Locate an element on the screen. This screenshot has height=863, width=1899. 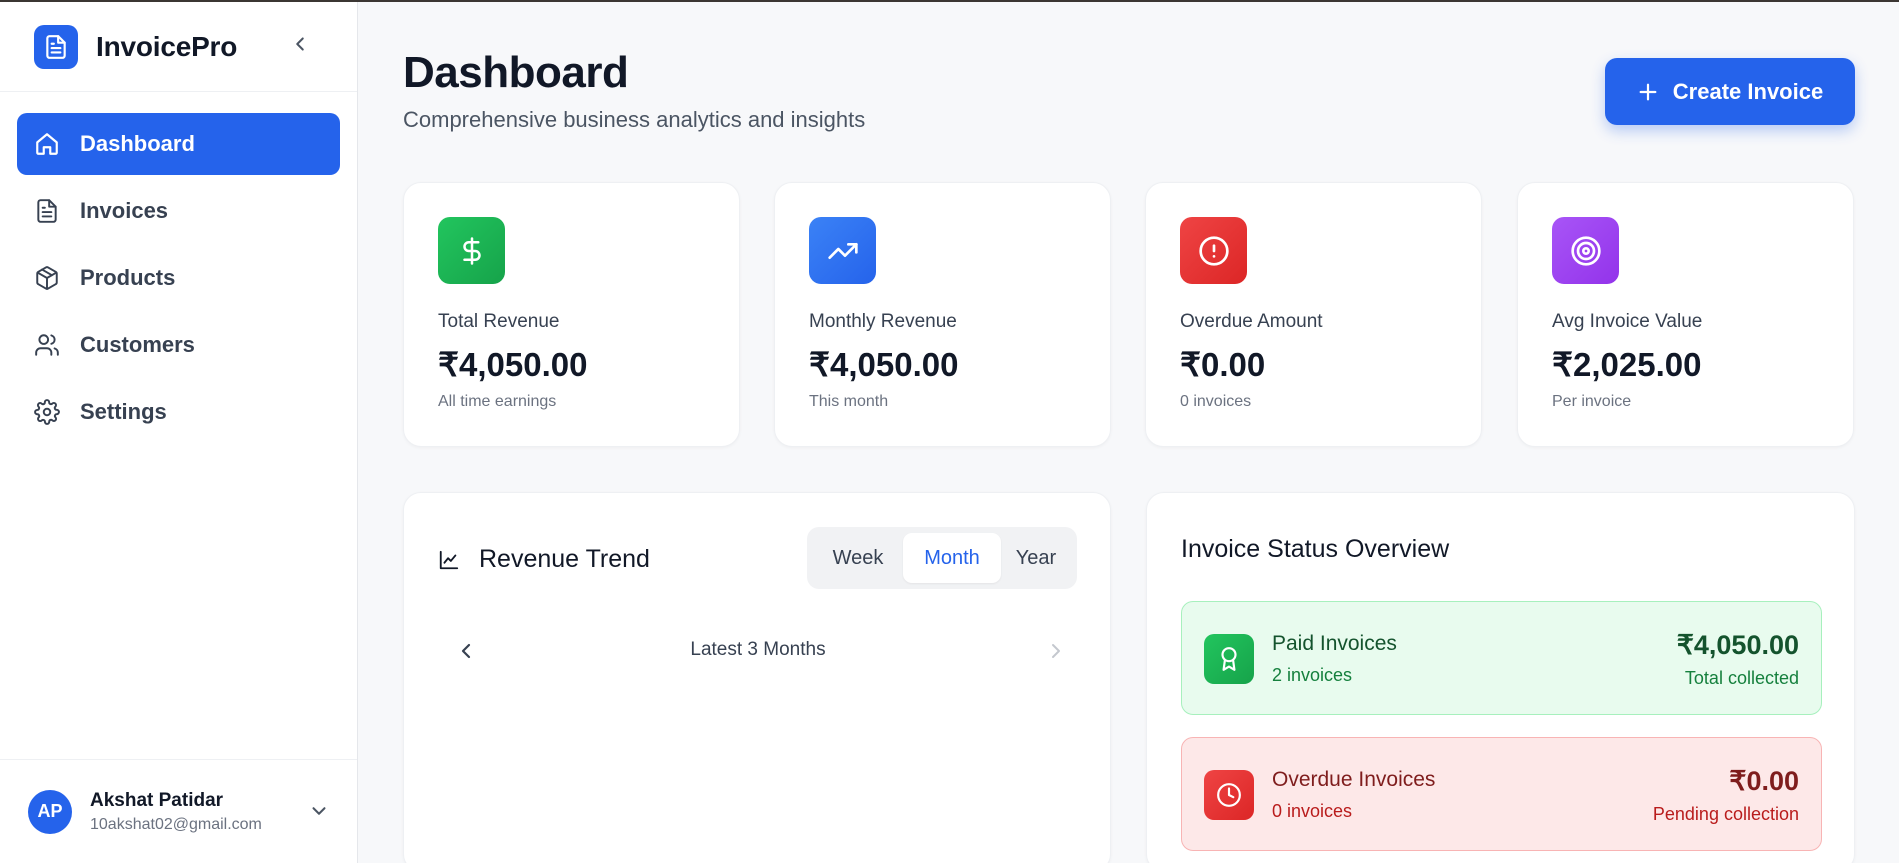
stat-card-avg-invoice-value: Avg Invoice Value ₹2,025.00 Per invoice is located at coordinates (1685, 314).